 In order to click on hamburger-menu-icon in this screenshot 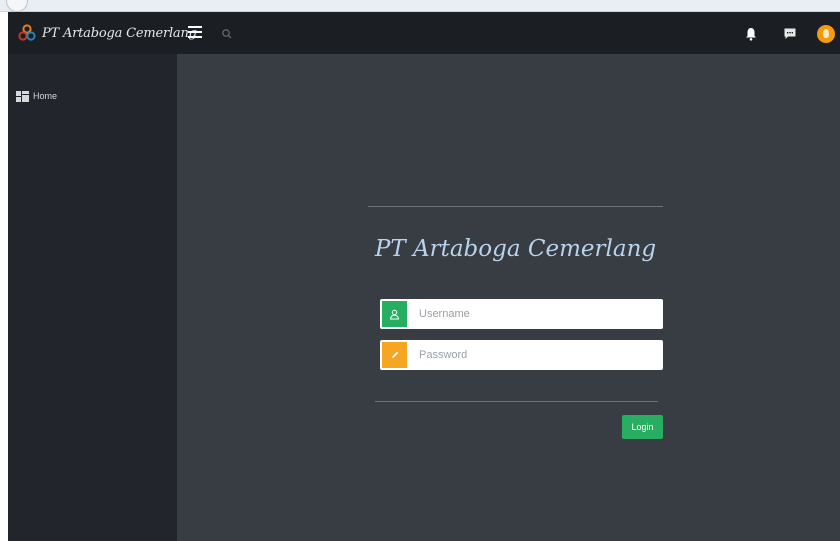, I will do `click(195, 33)`.